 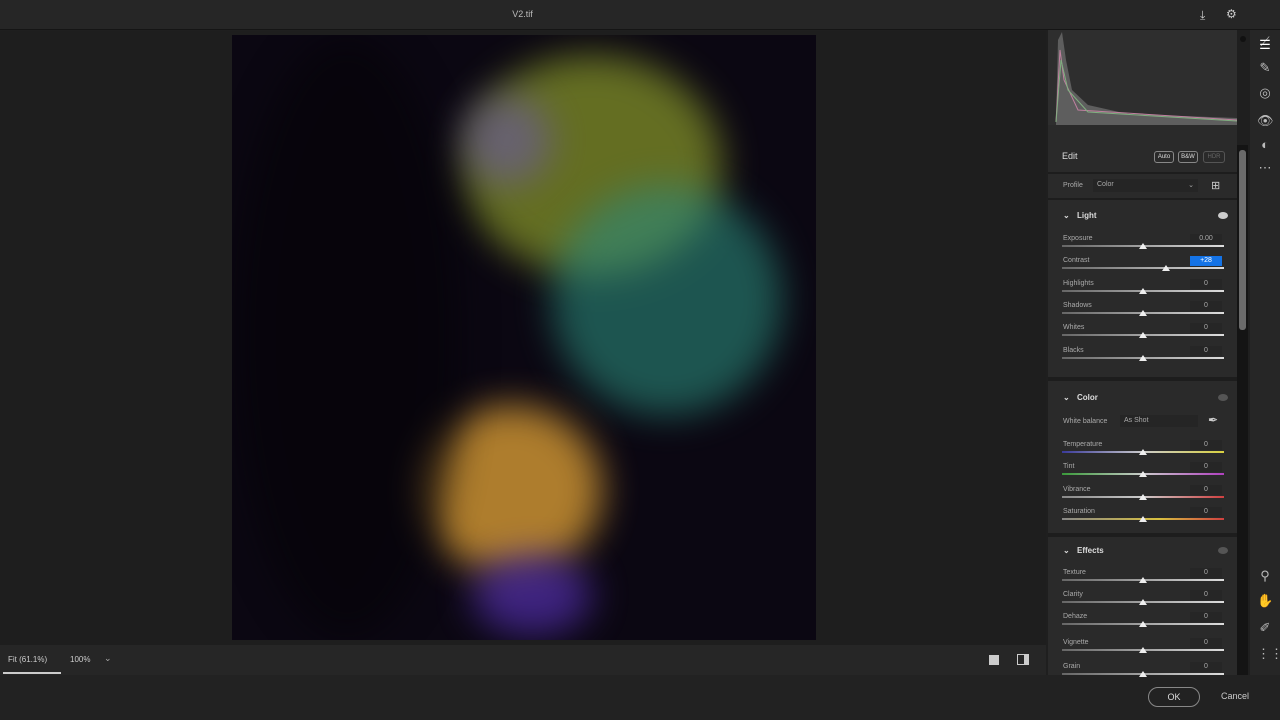 I want to click on slider-tint-label: Tint, so click(x=1069, y=466).